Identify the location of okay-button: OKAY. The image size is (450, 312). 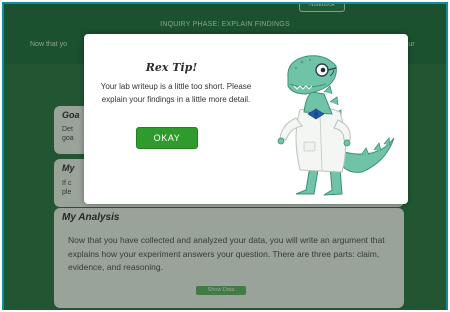
(167, 138).